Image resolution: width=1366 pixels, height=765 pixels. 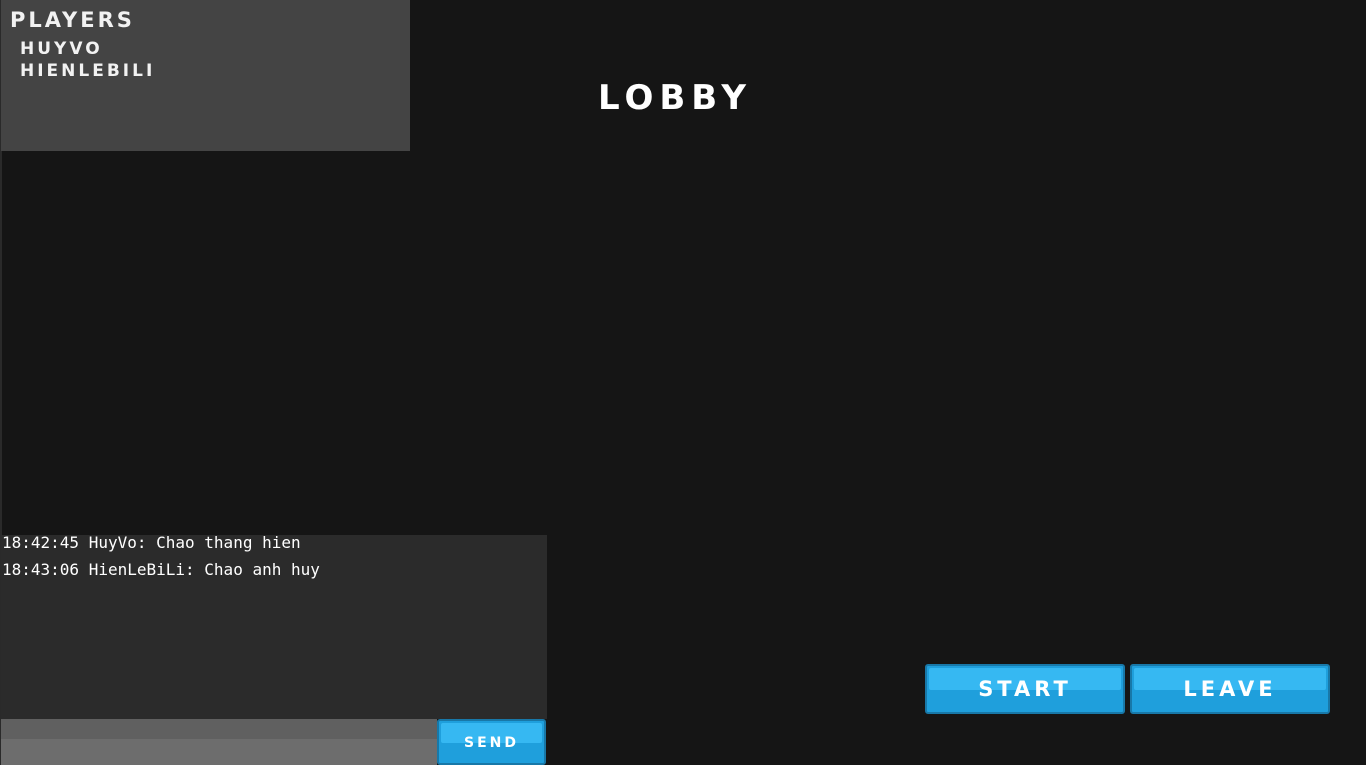 What do you see at coordinates (87, 60) in the screenshot?
I see `players-list: HuyVo HienLeBiLi` at bounding box center [87, 60].